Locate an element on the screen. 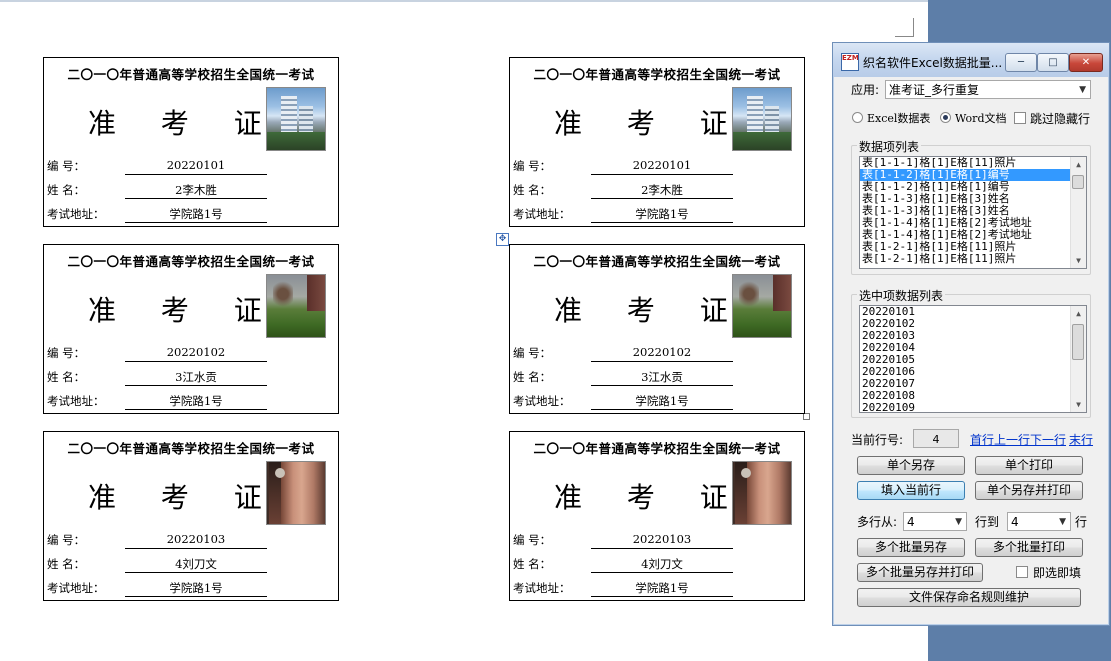 The image size is (1111, 661). name-row: 姓 名： 3江水贡 is located at coordinates (187, 378).